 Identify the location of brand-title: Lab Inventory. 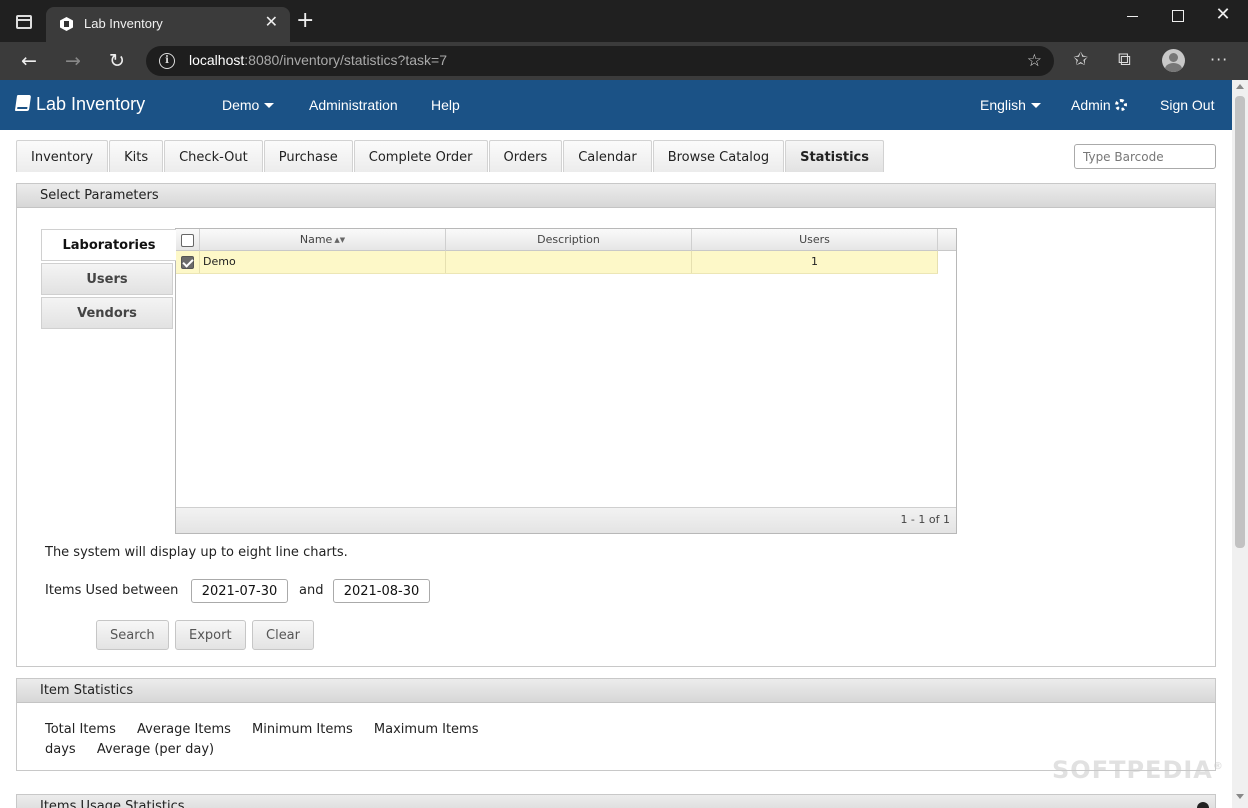
(91, 104).